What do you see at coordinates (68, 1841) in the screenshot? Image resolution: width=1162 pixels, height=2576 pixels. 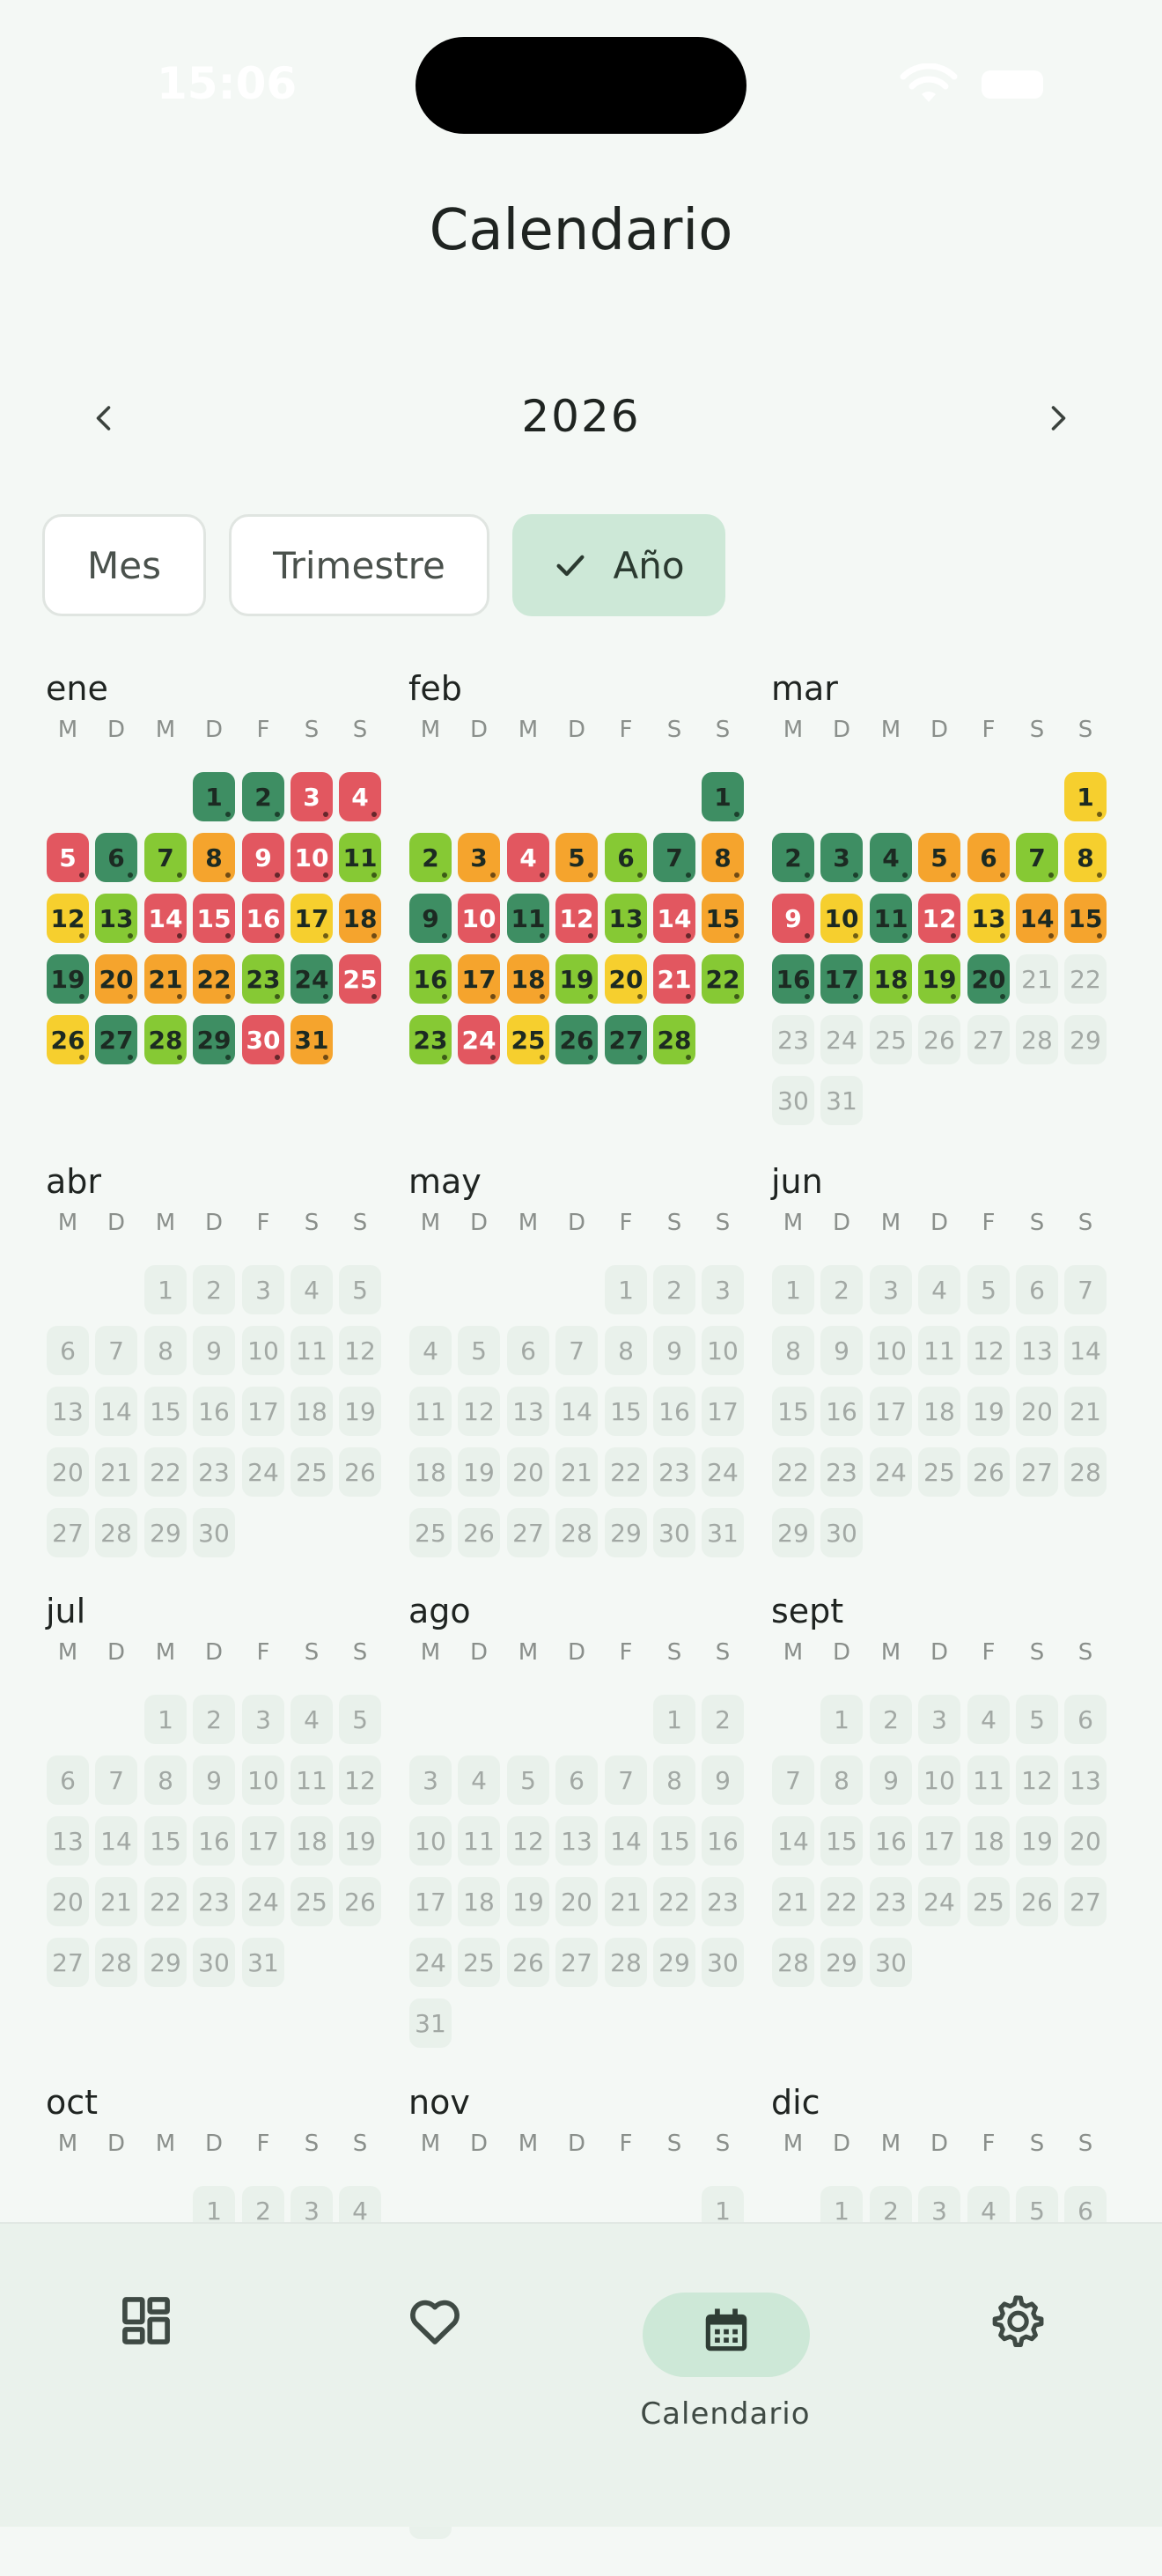 I see `day-cell: 13` at bounding box center [68, 1841].